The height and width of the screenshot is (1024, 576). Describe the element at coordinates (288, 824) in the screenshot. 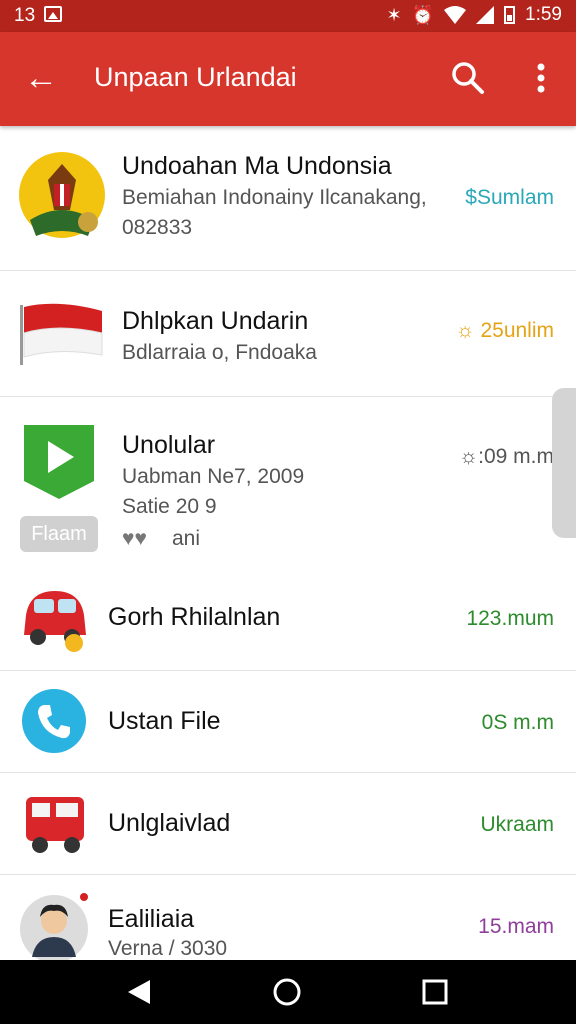

I see `list-item: Unlglaivlad Ukraam` at that location.